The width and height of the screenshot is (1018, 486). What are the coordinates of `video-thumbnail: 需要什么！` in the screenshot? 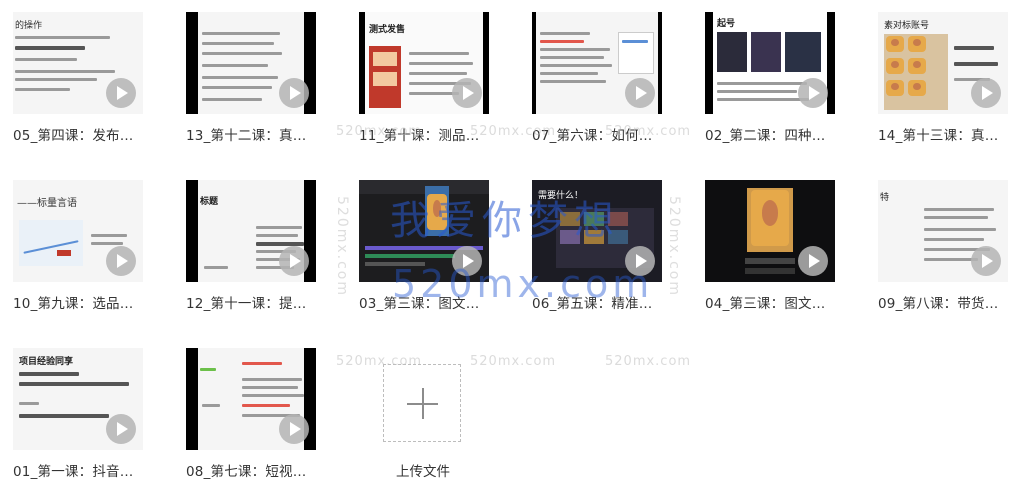 It's located at (597, 231).